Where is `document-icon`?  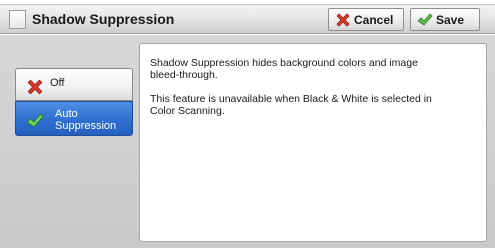 document-icon is located at coordinates (17, 19).